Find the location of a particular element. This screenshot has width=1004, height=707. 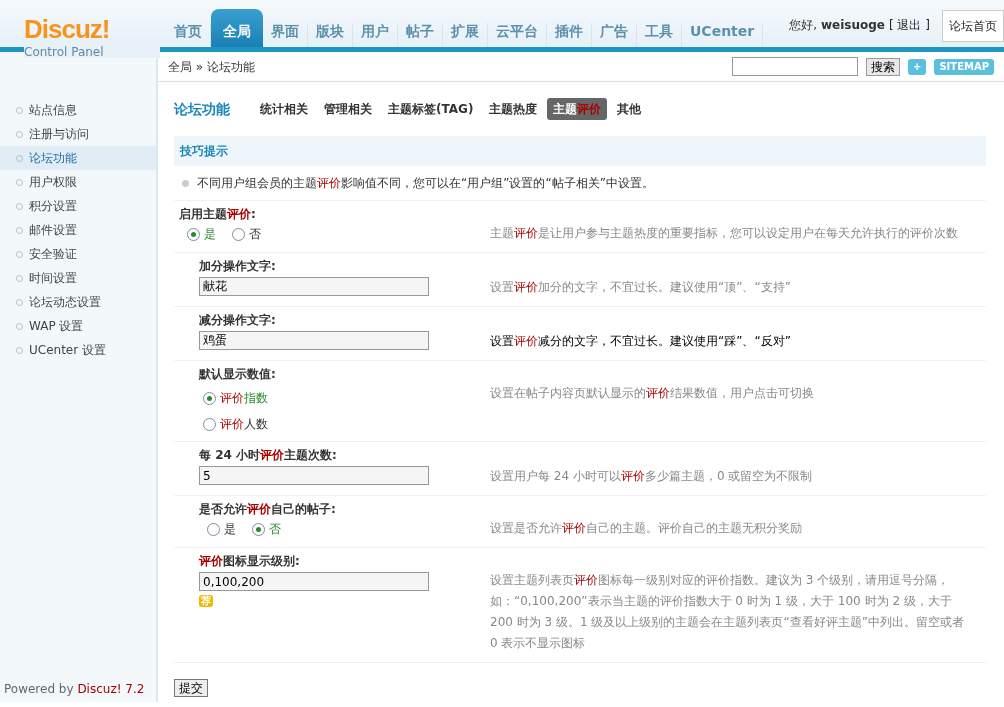

user-name: weisuoge is located at coordinates (853, 25).